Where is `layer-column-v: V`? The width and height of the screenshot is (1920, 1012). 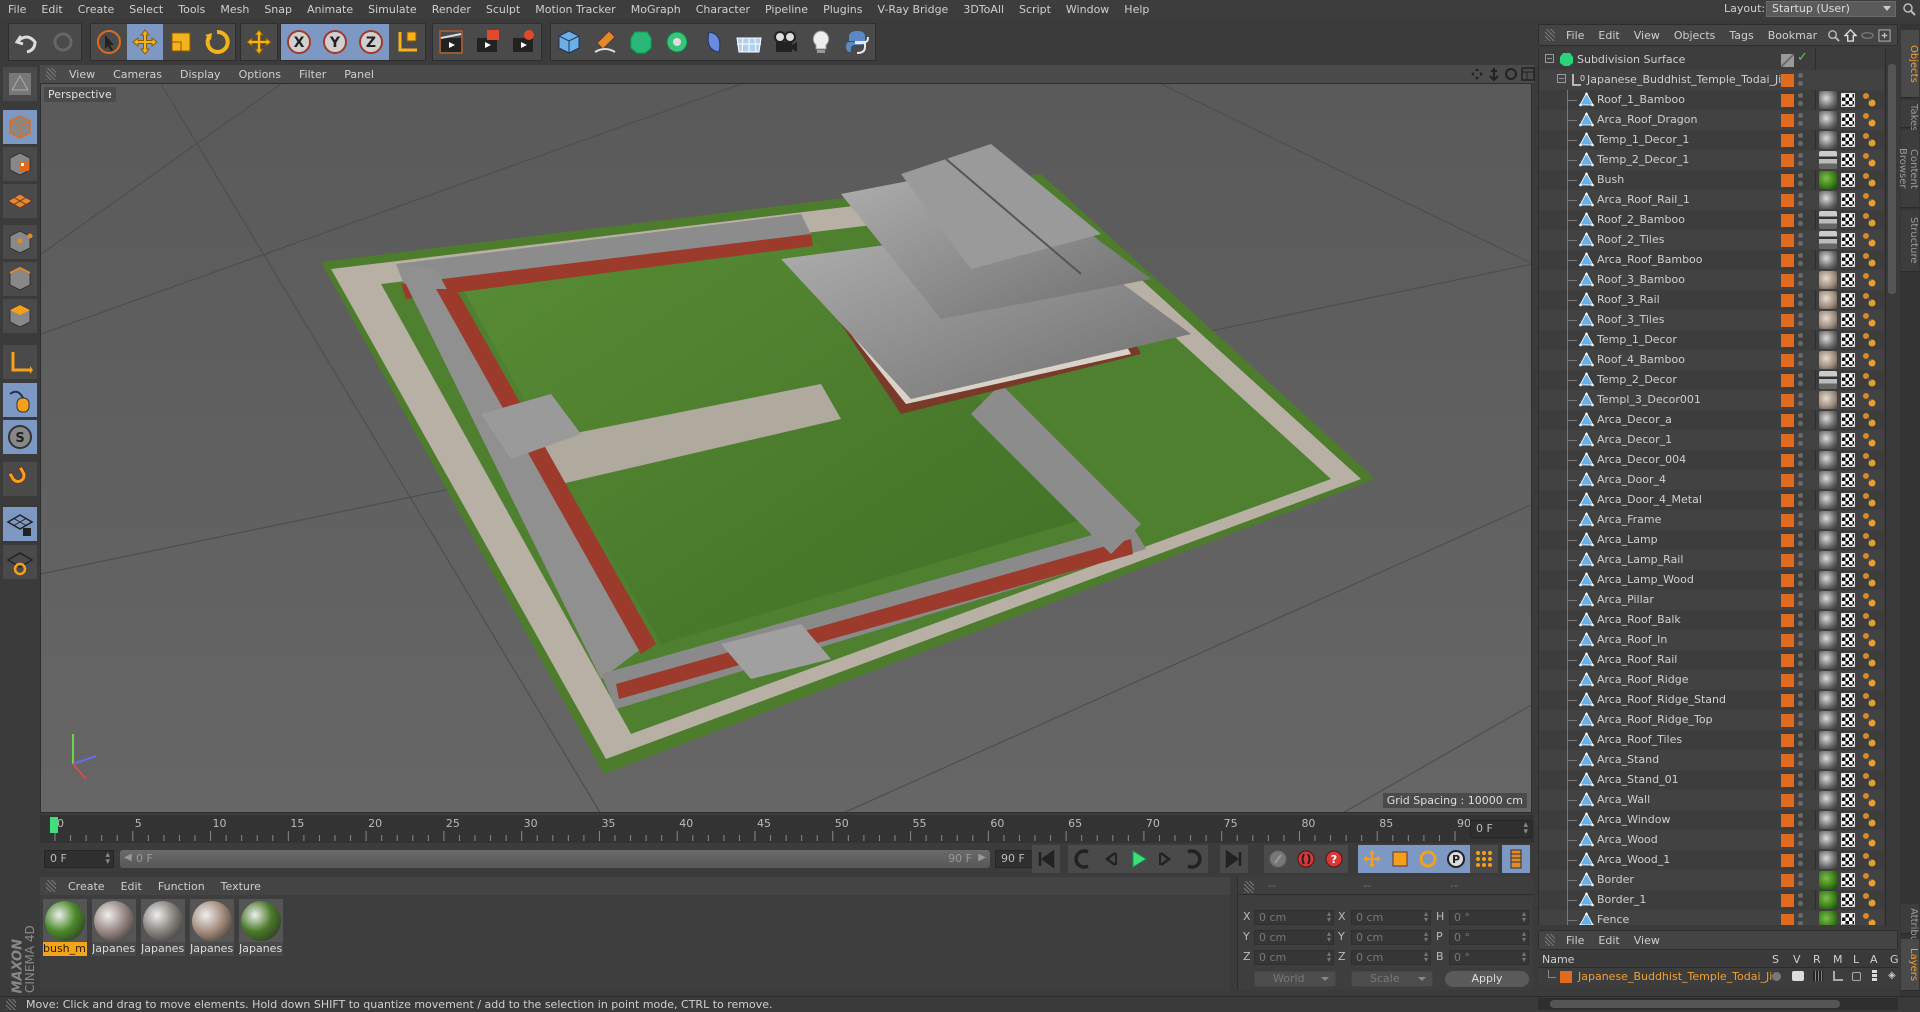
layer-column-v: V is located at coordinates (1797, 959).